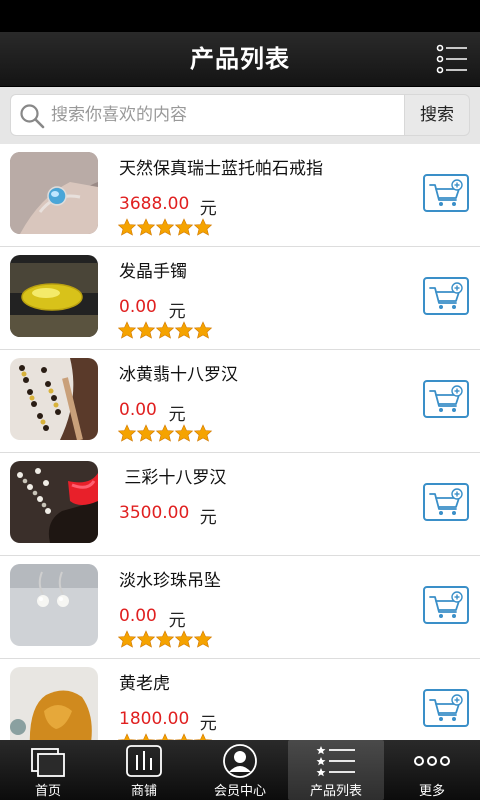 This screenshot has height=800, width=480. What do you see at coordinates (240, 16) in the screenshot?
I see `status-bar` at bounding box center [240, 16].